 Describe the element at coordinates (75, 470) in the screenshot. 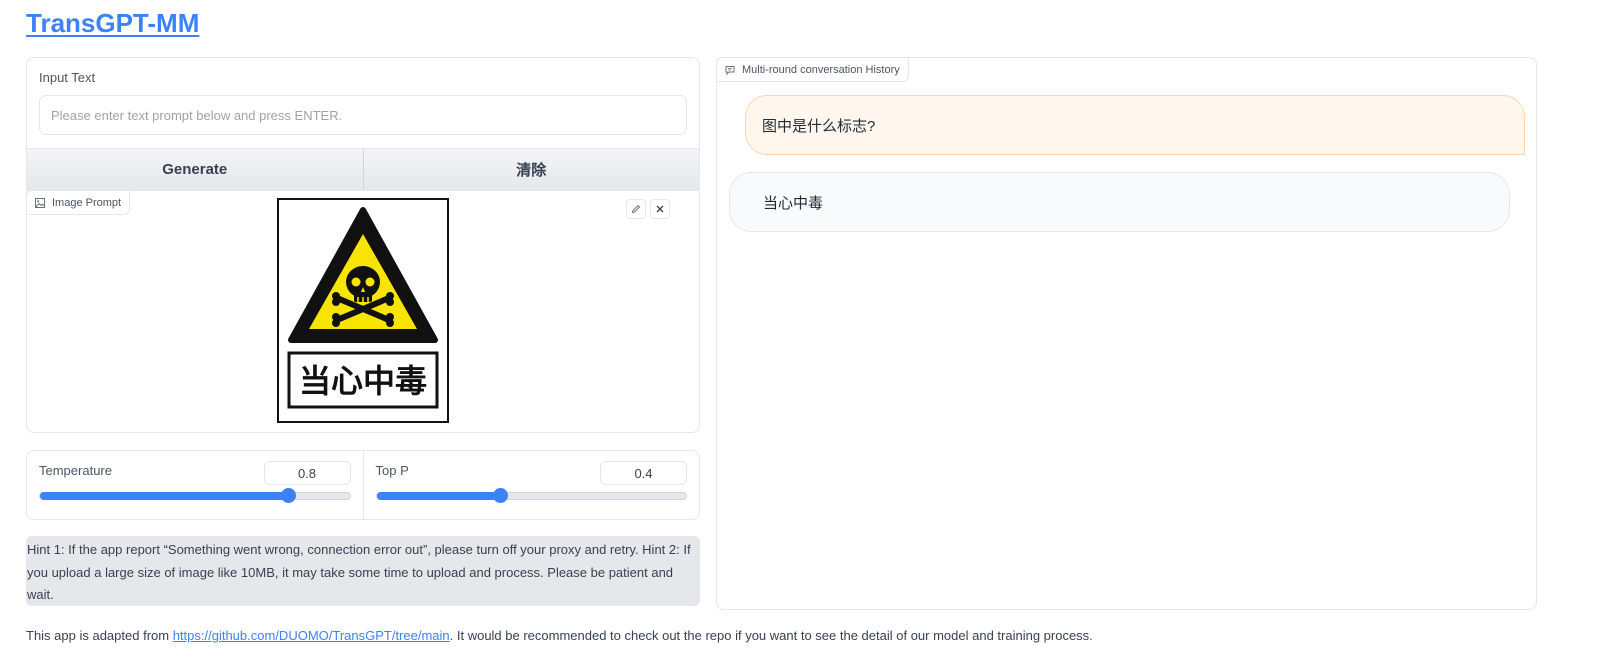

I see `temperature-label: Temperature` at that location.